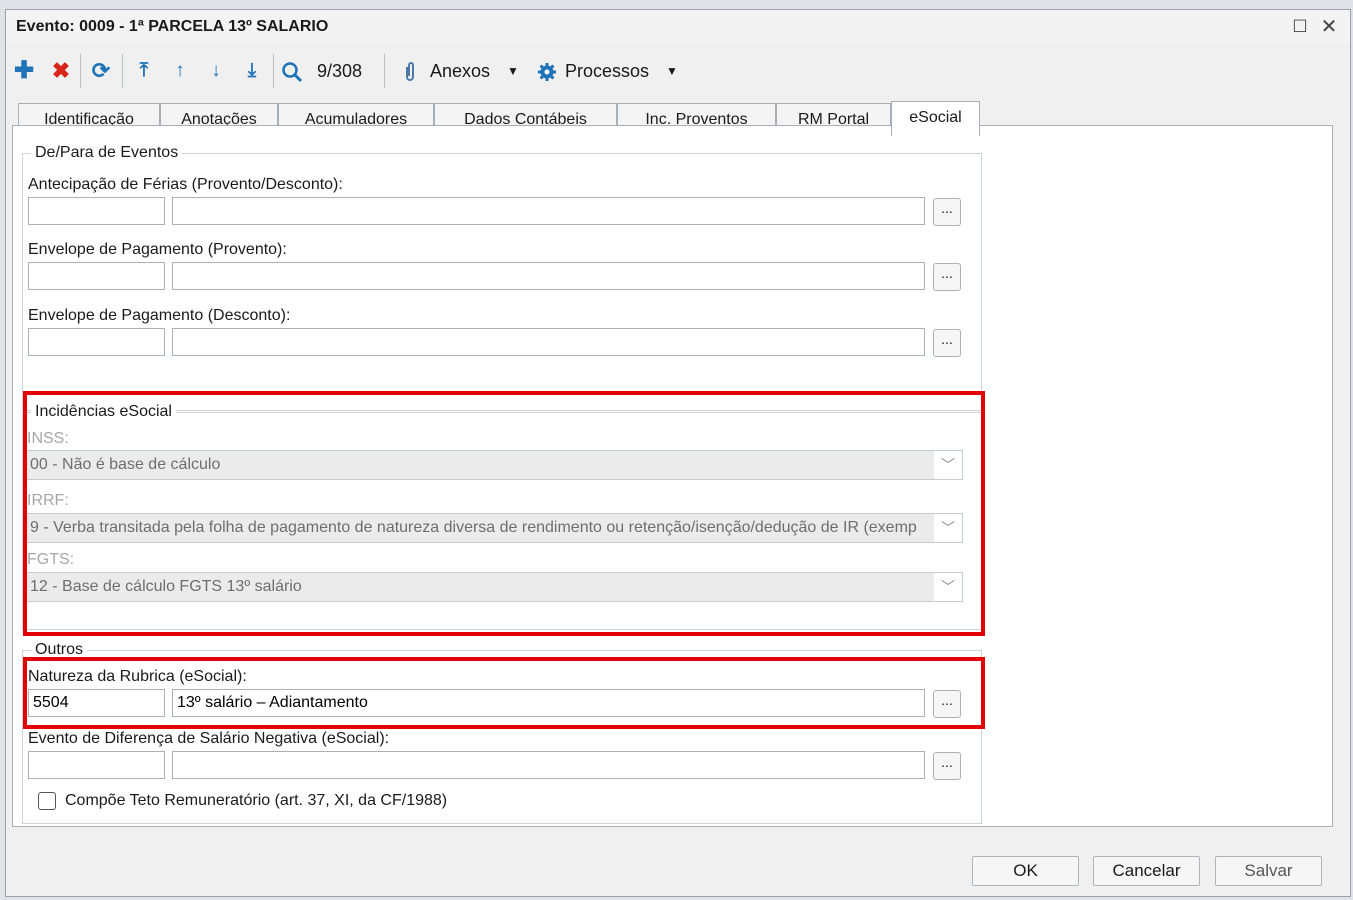  I want to click on next-record-icon: ↓, so click(216, 71).